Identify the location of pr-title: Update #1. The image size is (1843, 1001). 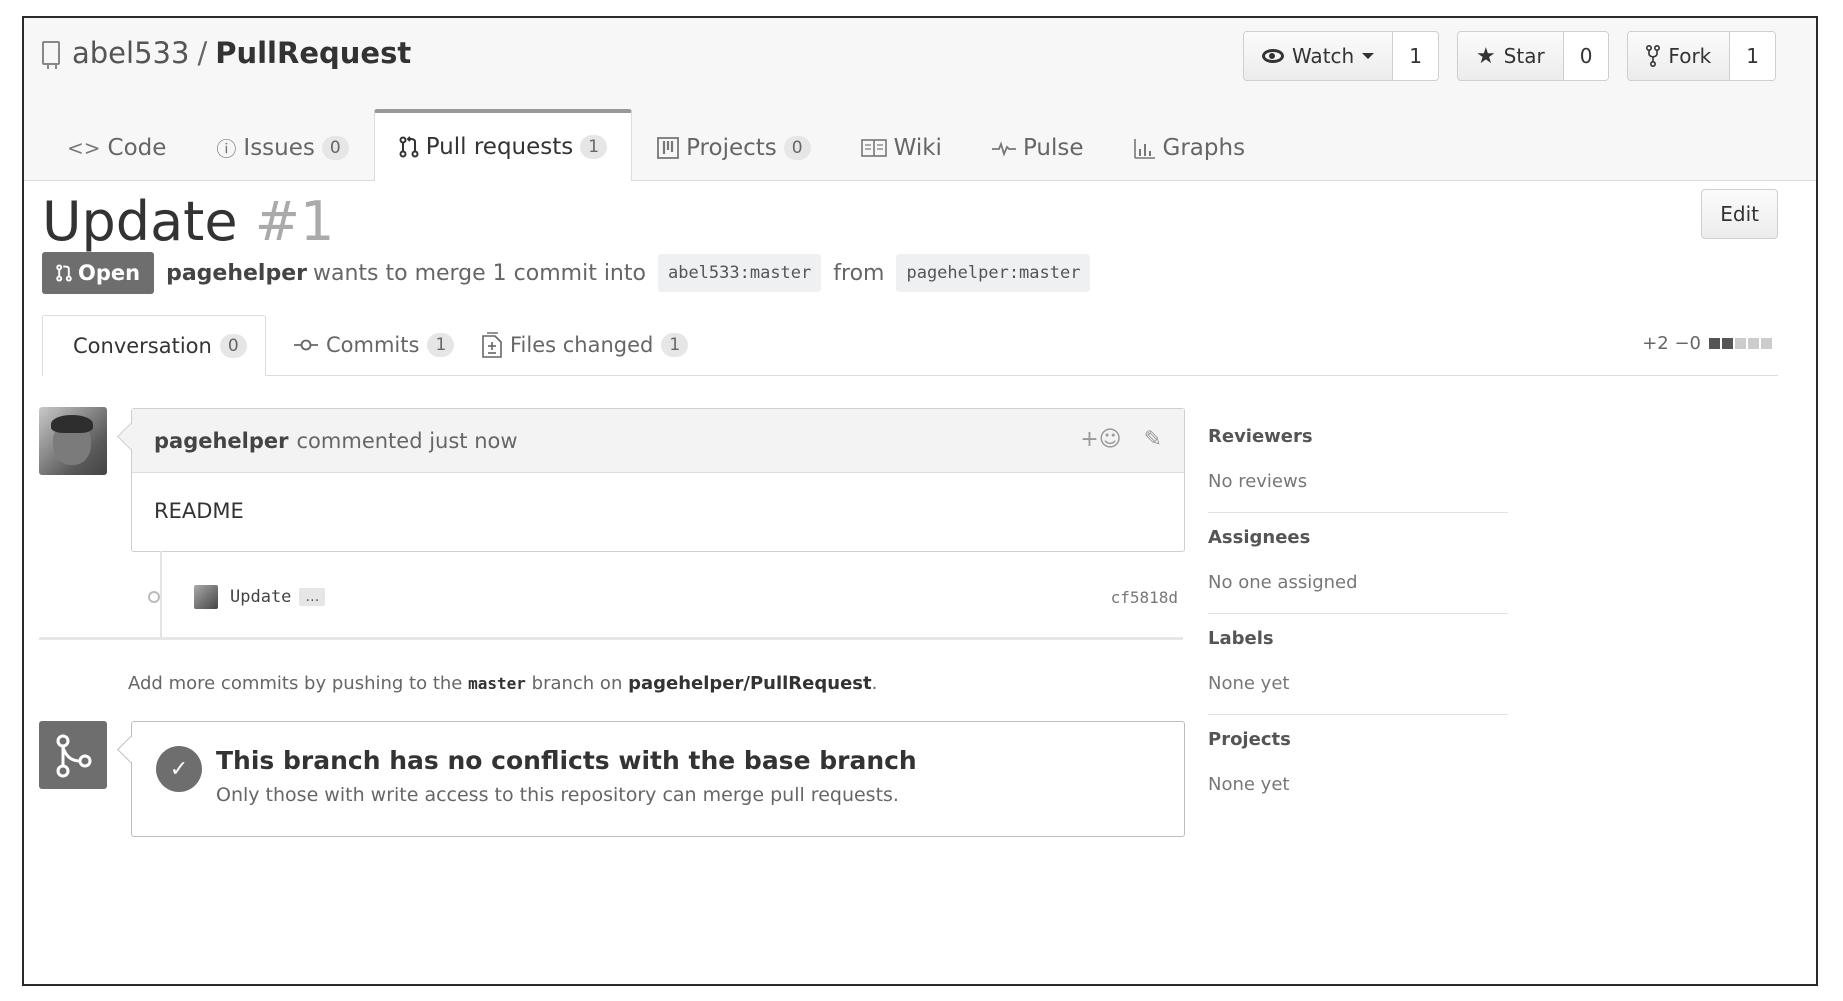
(188, 221).